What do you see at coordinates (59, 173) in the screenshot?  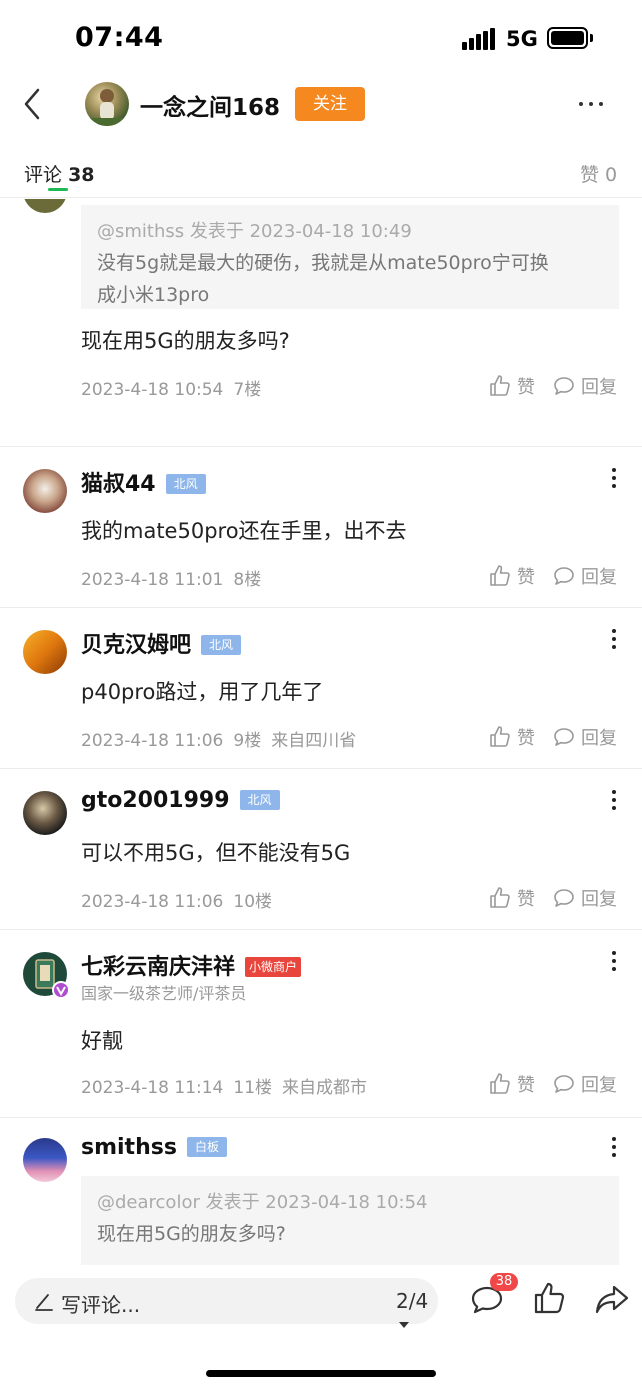 I see `tab-comments: 评论 38` at bounding box center [59, 173].